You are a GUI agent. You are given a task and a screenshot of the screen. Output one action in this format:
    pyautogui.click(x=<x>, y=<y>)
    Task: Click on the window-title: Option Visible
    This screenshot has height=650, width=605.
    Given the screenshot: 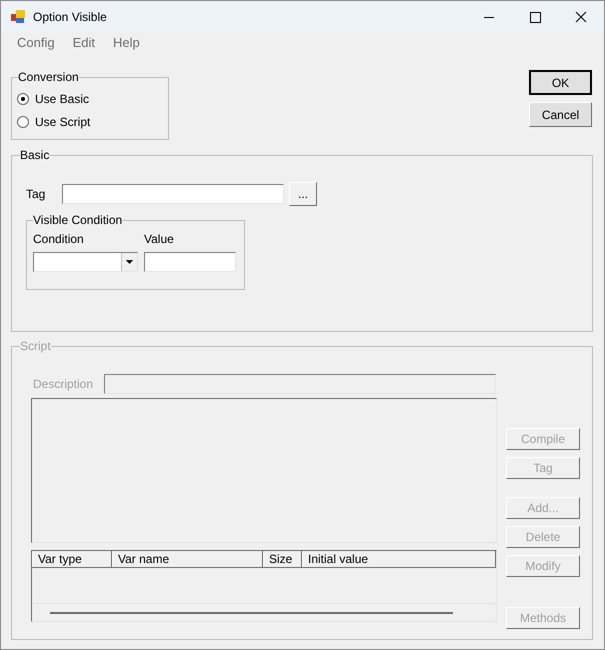 What is the action you would take?
    pyautogui.click(x=70, y=17)
    